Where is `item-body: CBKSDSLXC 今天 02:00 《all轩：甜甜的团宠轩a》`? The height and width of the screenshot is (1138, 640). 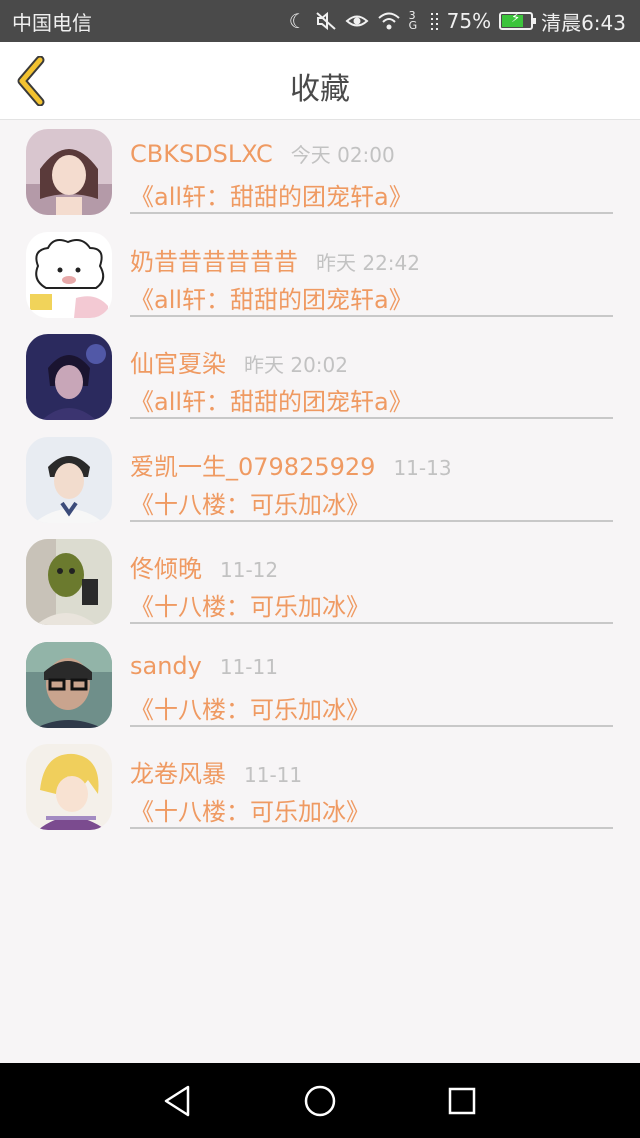
item-body: CBKSDSLXC 今天 02:00 《all轩：甜甜的团宠轩a》 is located at coordinates (371, 167).